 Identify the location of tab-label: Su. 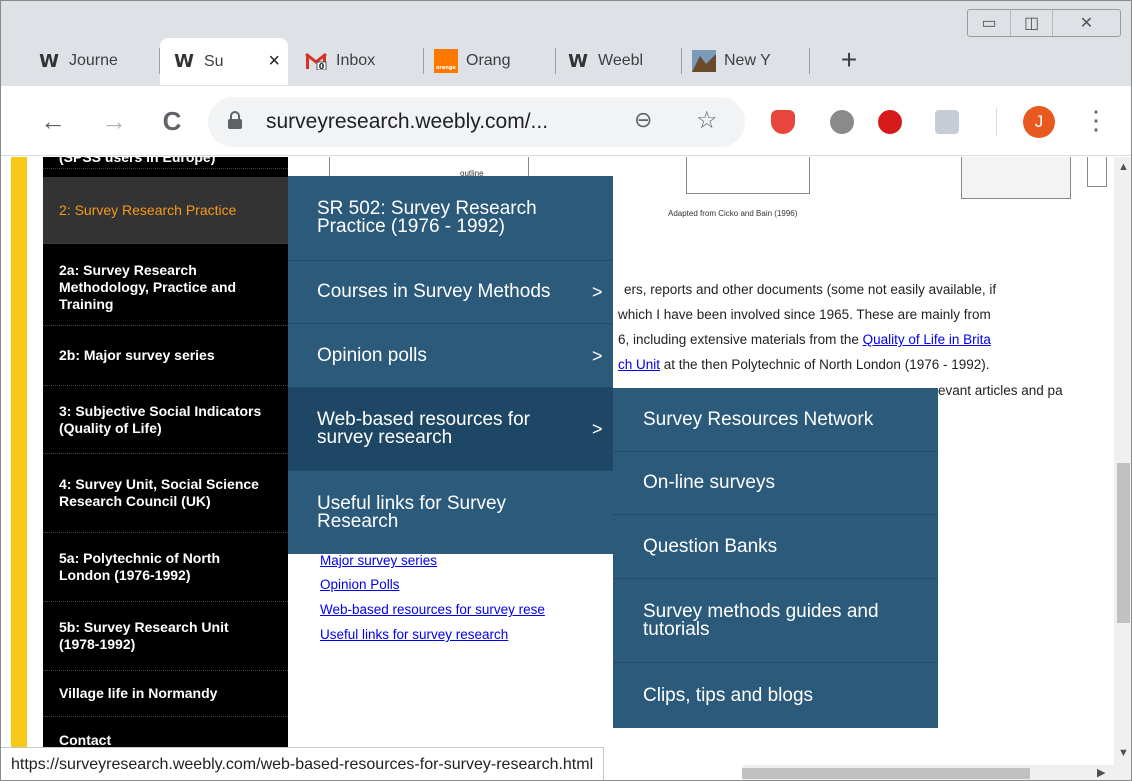
(214, 61).